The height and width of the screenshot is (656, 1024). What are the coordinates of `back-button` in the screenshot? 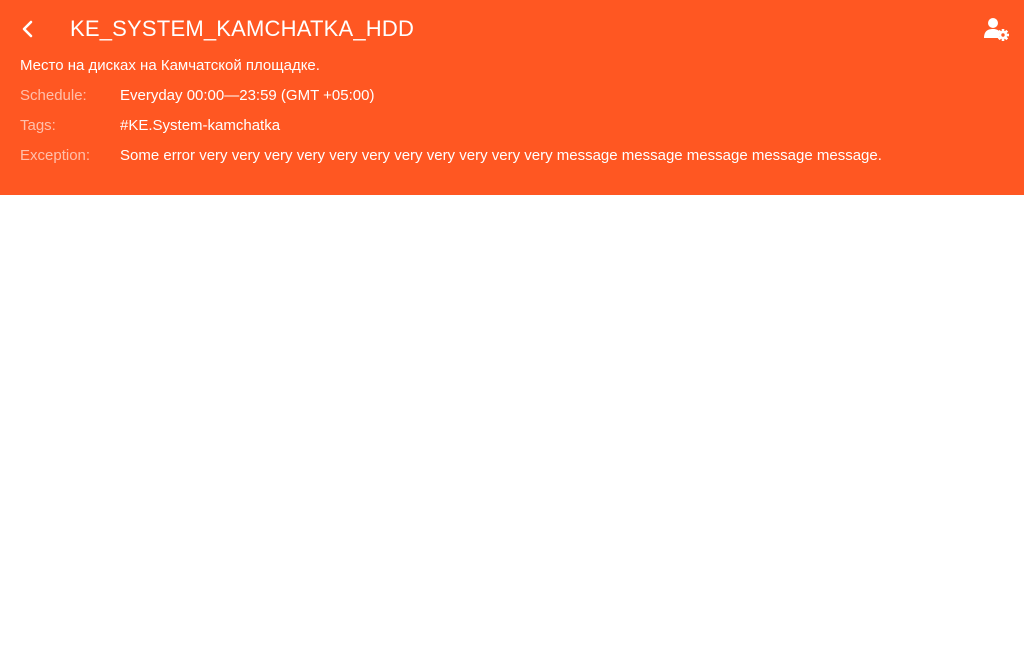 It's located at (28, 29).